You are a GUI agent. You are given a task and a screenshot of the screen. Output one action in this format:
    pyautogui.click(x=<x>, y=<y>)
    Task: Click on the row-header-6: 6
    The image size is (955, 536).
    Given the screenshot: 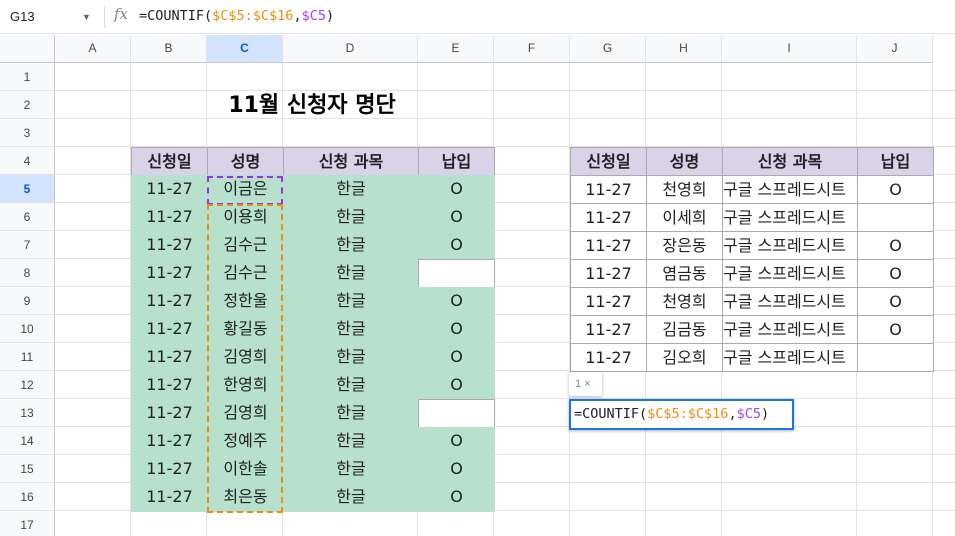 What is the action you would take?
    pyautogui.click(x=27, y=217)
    